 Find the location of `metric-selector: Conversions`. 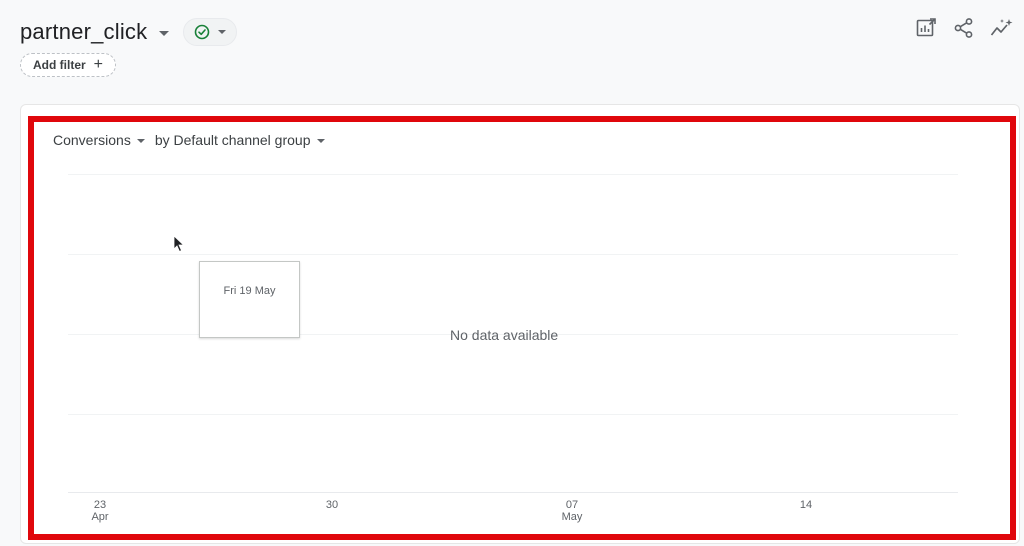

metric-selector: Conversions is located at coordinates (99, 140).